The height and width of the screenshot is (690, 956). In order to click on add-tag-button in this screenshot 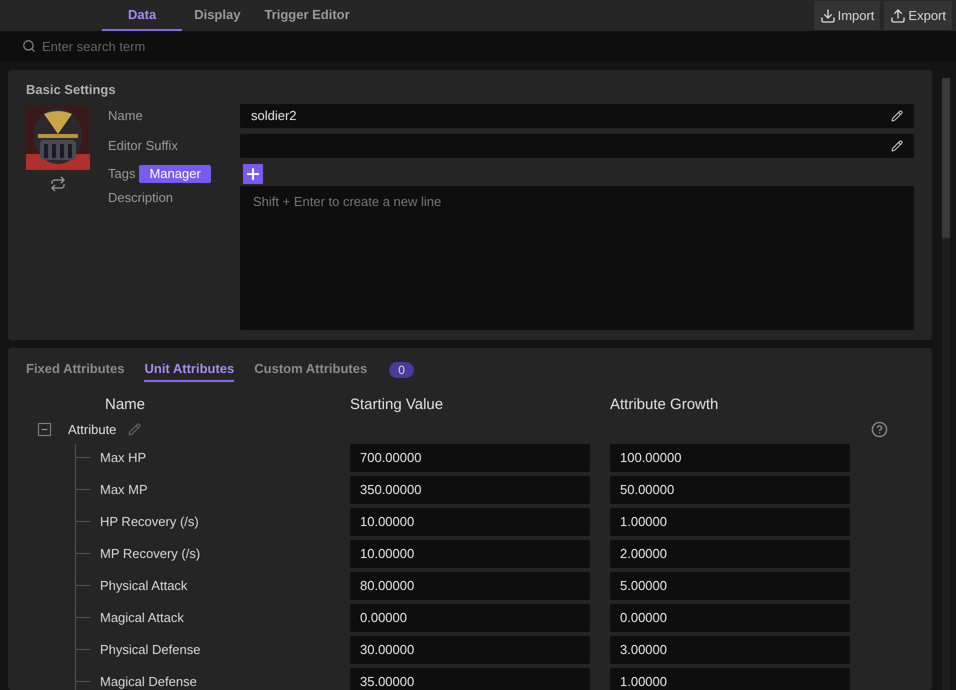, I will do `click(252, 174)`.